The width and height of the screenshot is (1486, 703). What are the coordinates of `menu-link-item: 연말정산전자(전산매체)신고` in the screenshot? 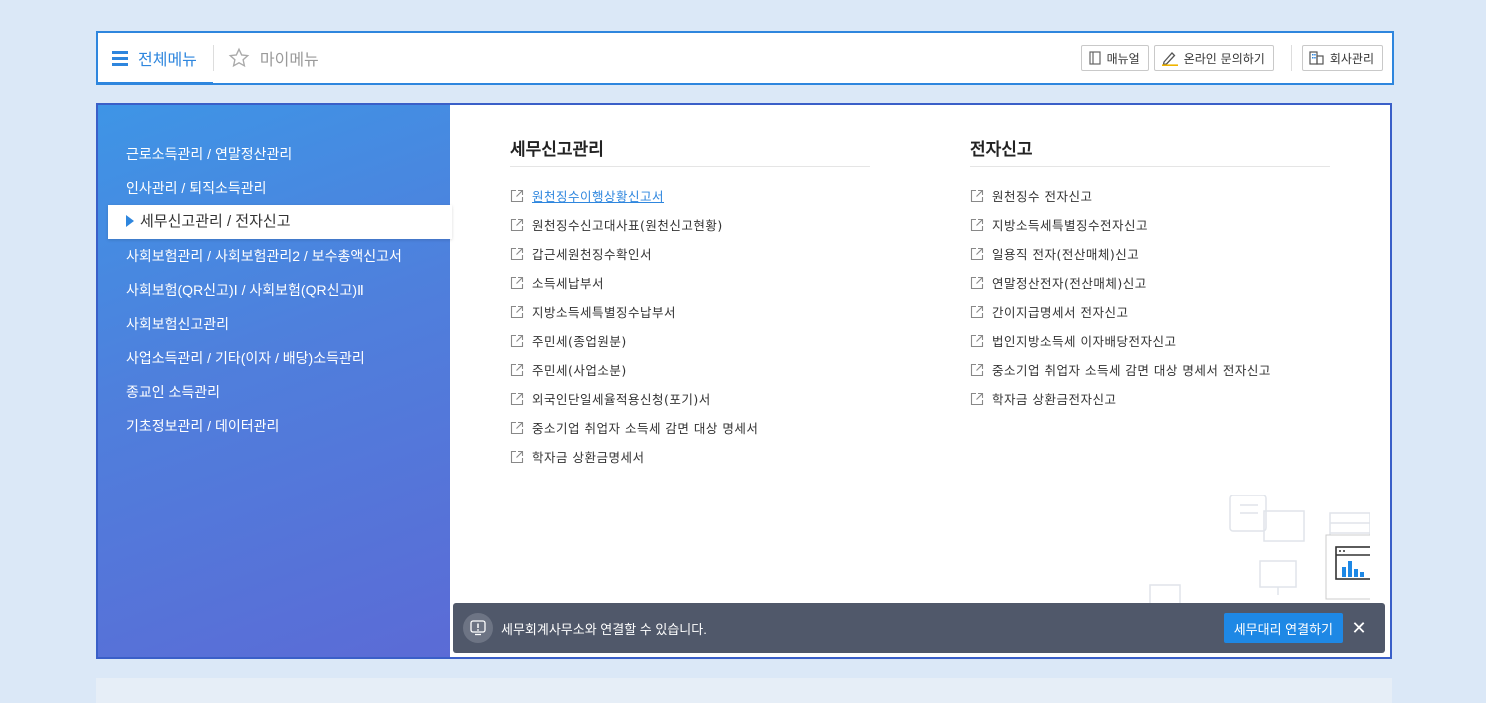 It's located at (1150, 282).